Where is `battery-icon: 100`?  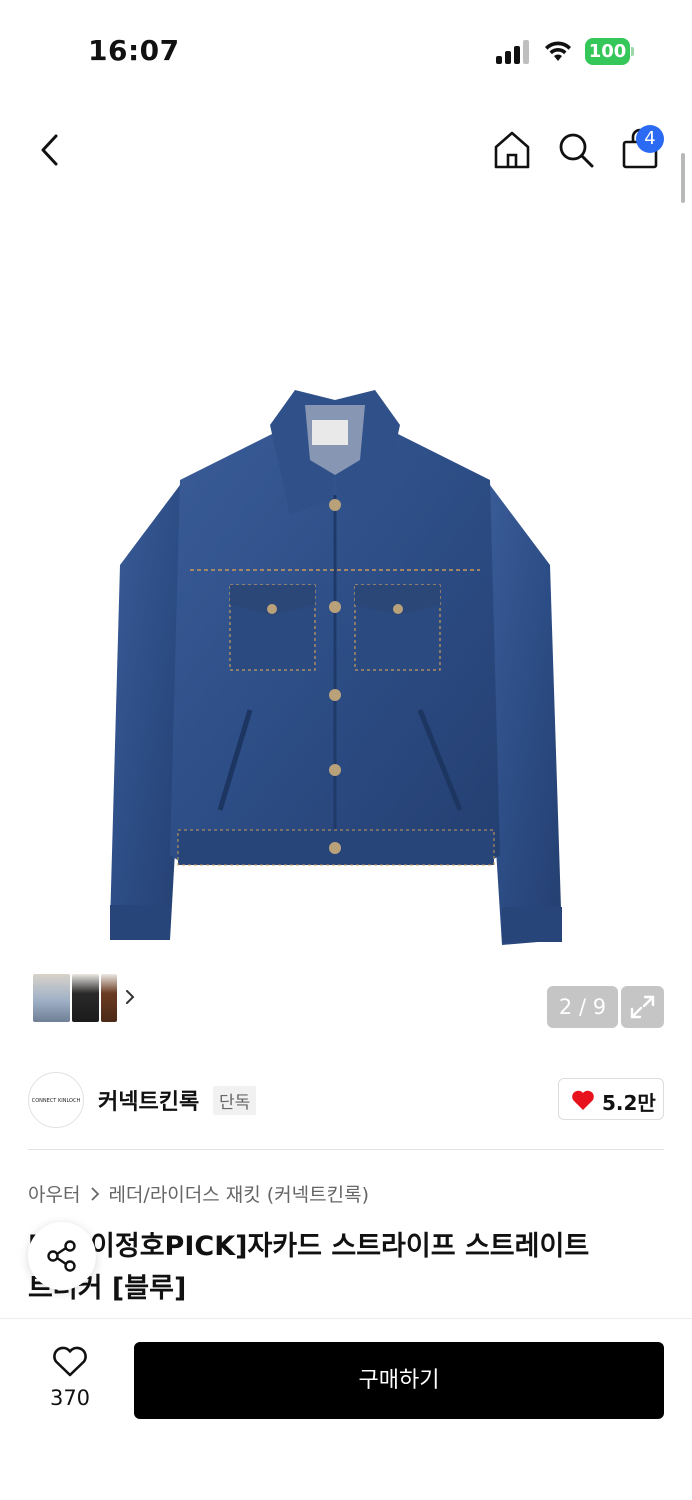 battery-icon: 100 is located at coordinates (610, 51).